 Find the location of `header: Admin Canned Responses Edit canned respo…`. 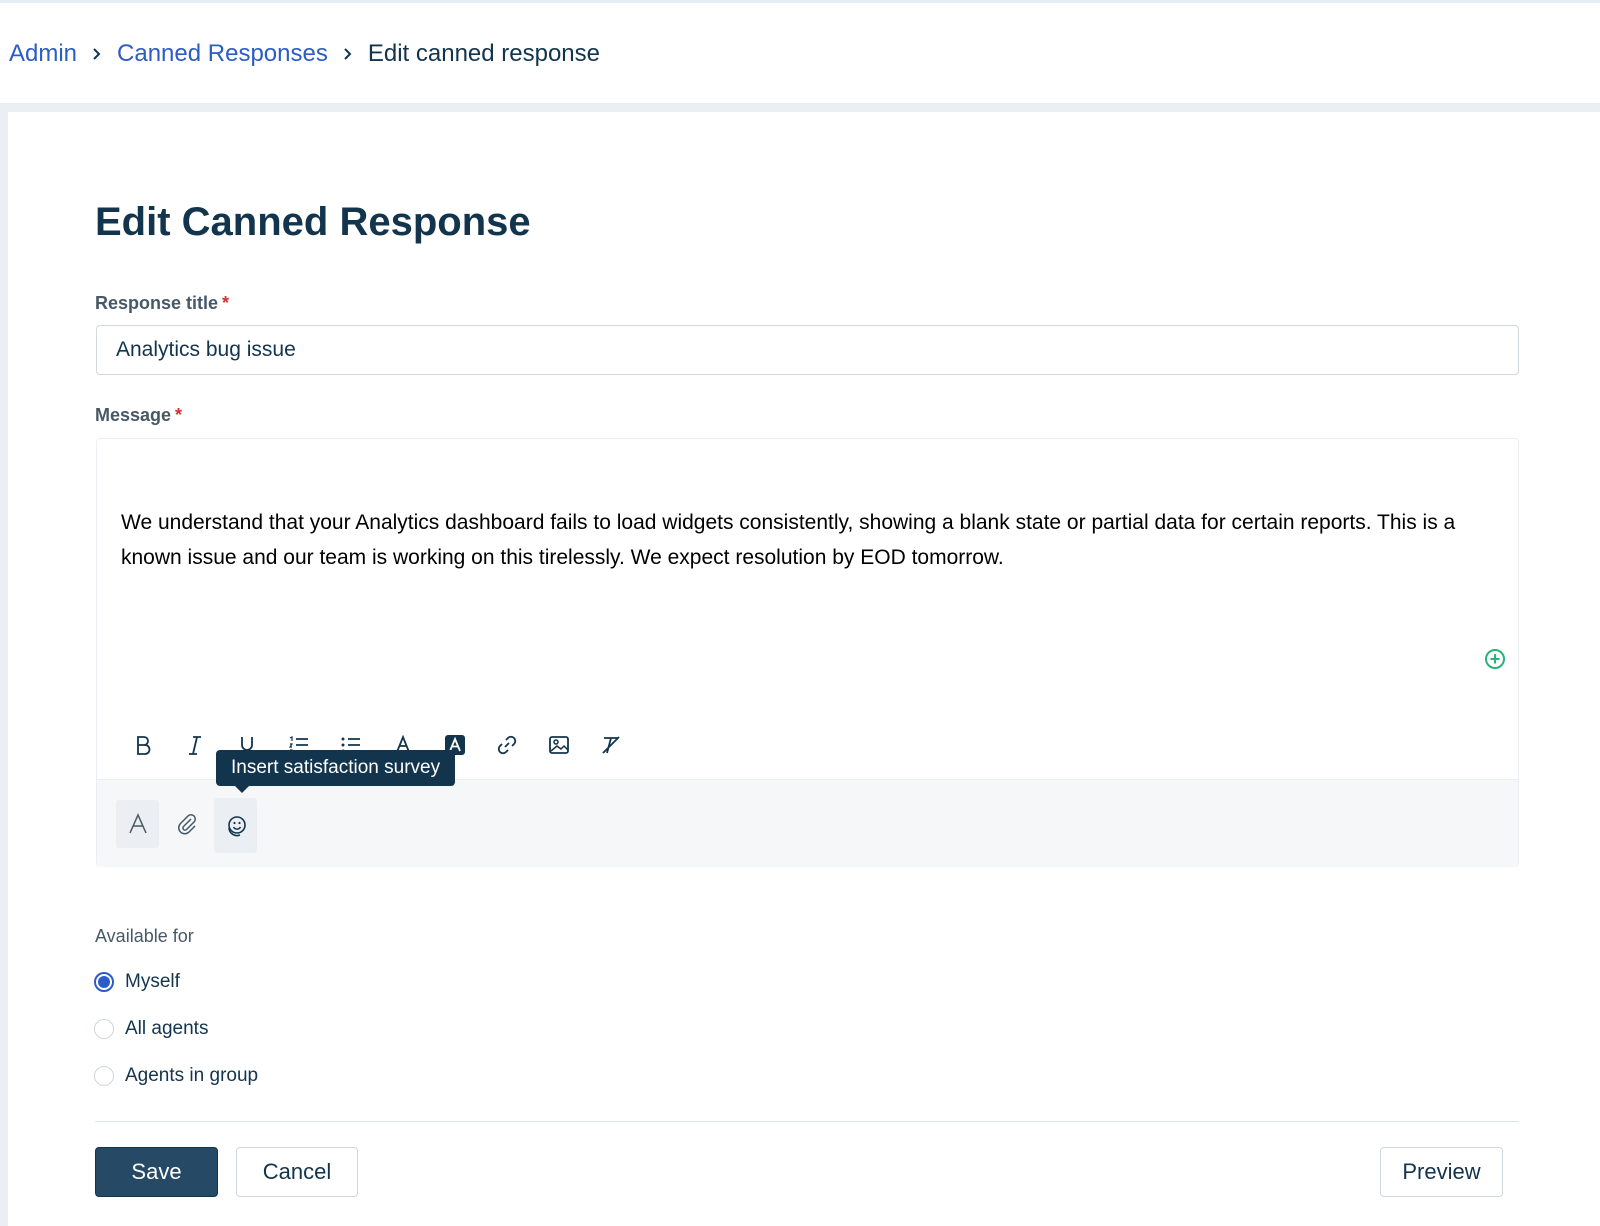

header: Admin Canned Responses Edit canned respo… is located at coordinates (800, 53).